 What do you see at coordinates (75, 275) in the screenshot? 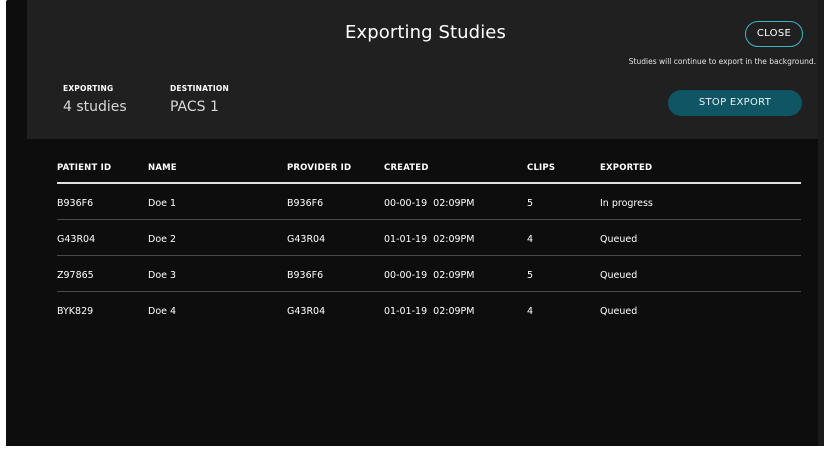
I see `patient-id-cell: Z97865` at bounding box center [75, 275].